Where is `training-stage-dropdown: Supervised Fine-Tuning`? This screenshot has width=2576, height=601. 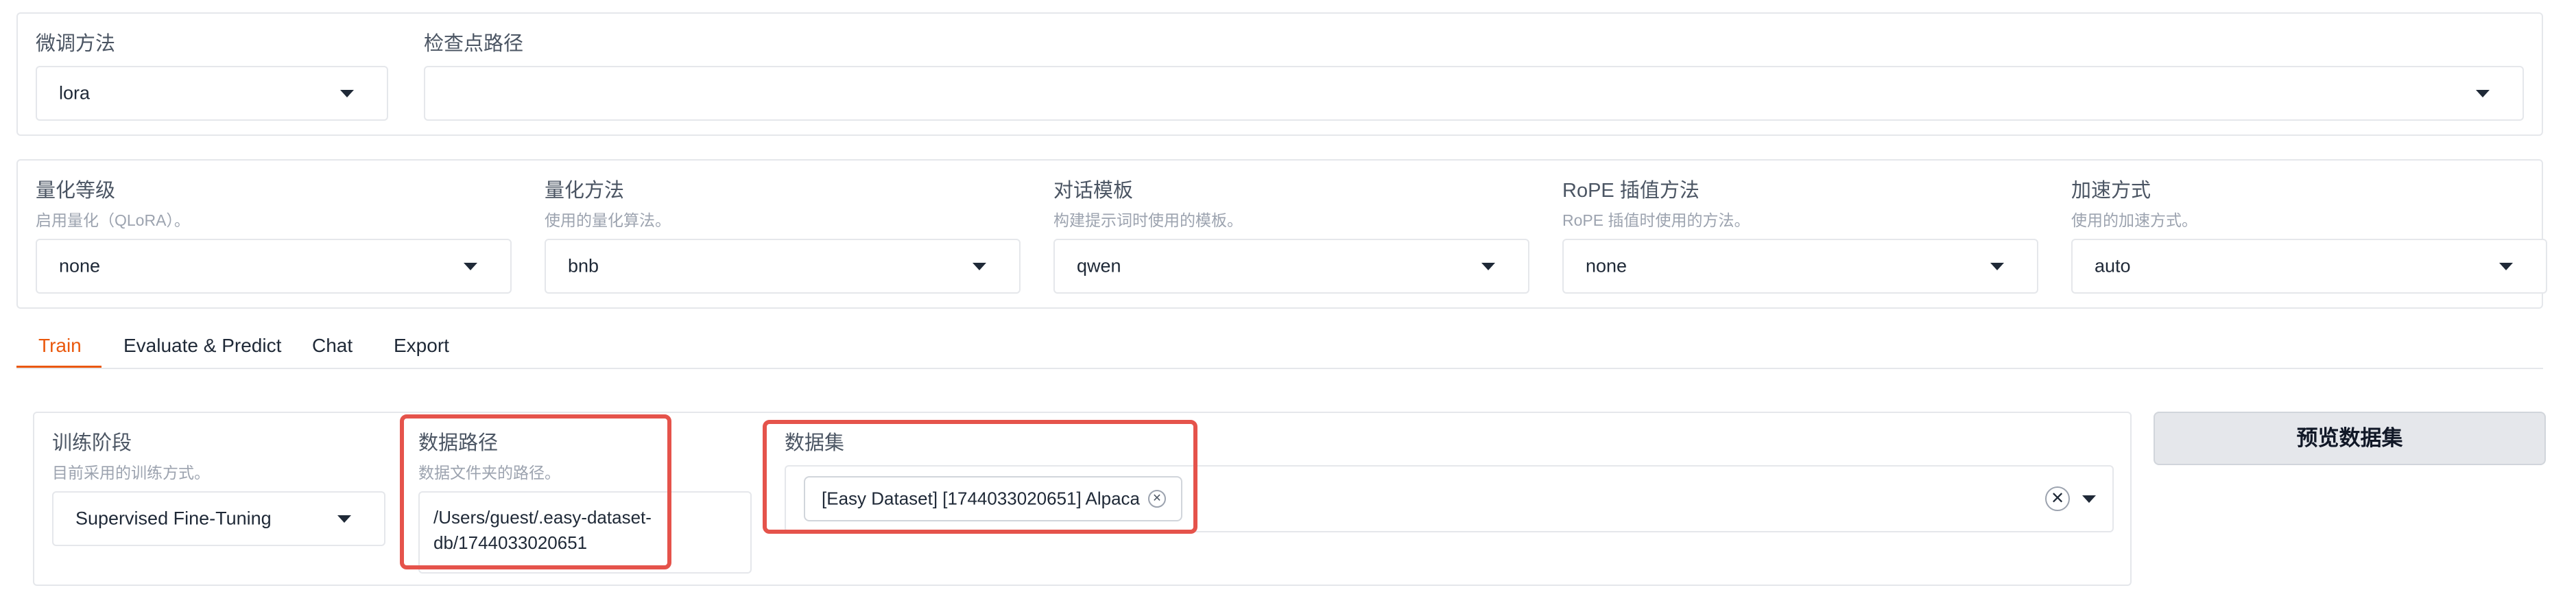 training-stage-dropdown: Supervised Fine-Tuning is located at coordinates (218, 518).